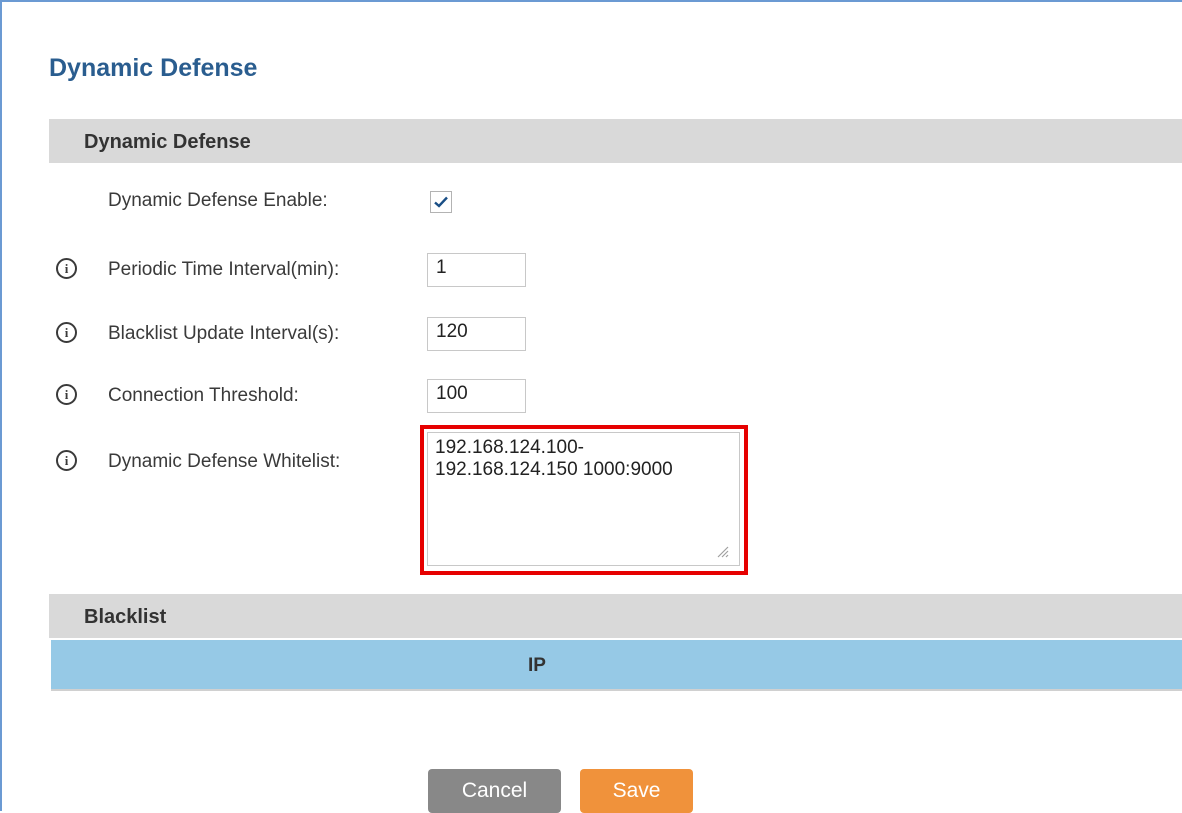 The width and height of the screenshot is (1182, 813). What do you see at coordinates (125, 617) in the screenshot?
I see `section-header-label: Blacklist` at bounding box center [125, 617].